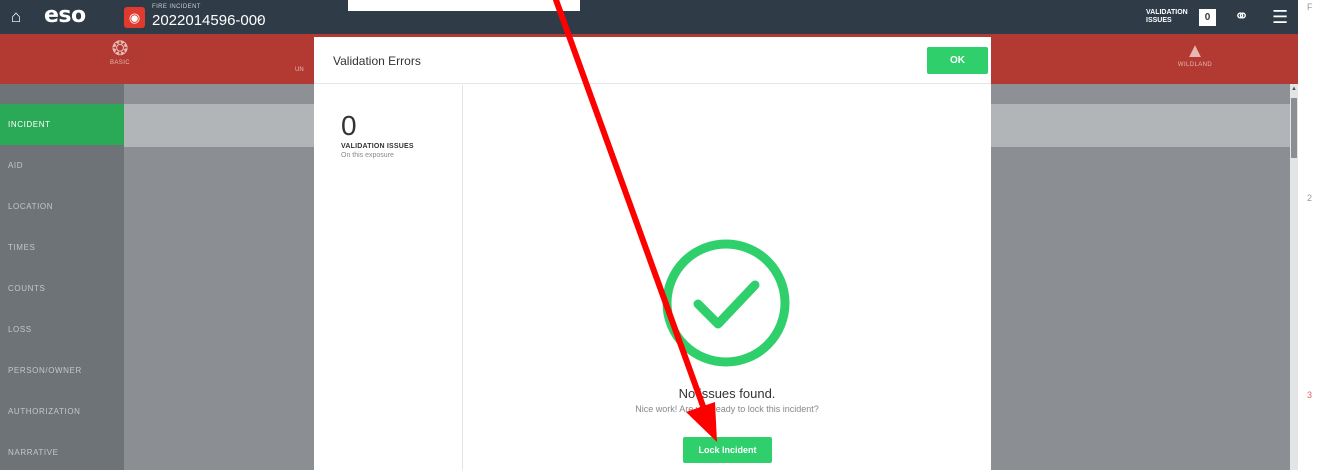  I want to click on issue-scope-label: On this exposure, so click(367, 155).